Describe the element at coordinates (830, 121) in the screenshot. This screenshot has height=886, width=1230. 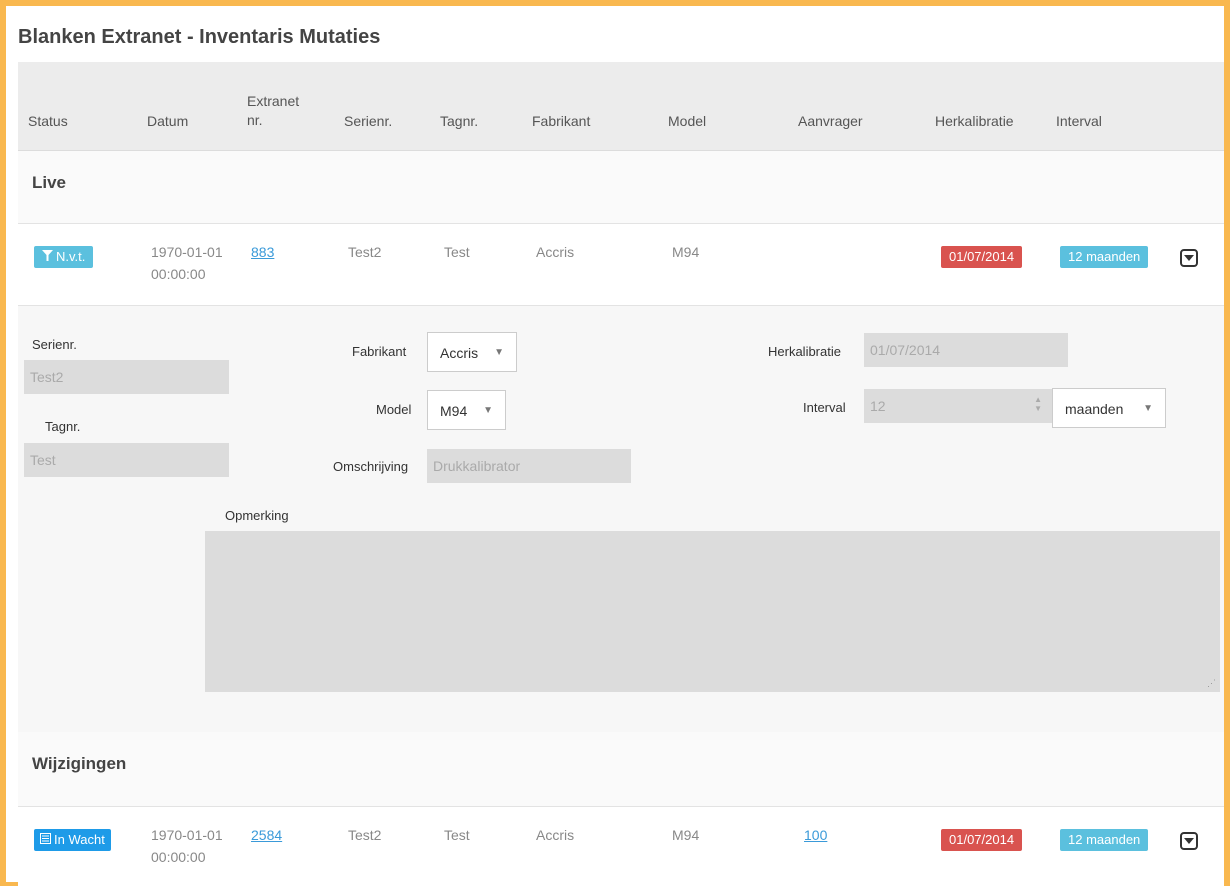
I see `col-aanvrager: Aanvrager` at that location.